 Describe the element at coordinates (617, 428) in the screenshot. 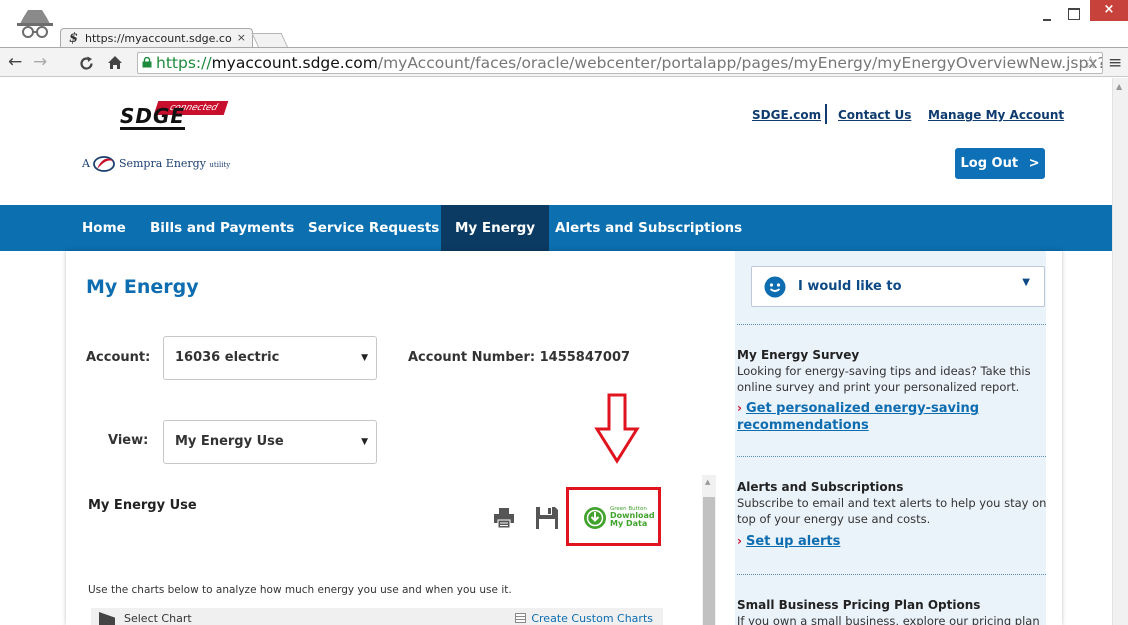

I see `red-down-arrow-annotation` at that location.